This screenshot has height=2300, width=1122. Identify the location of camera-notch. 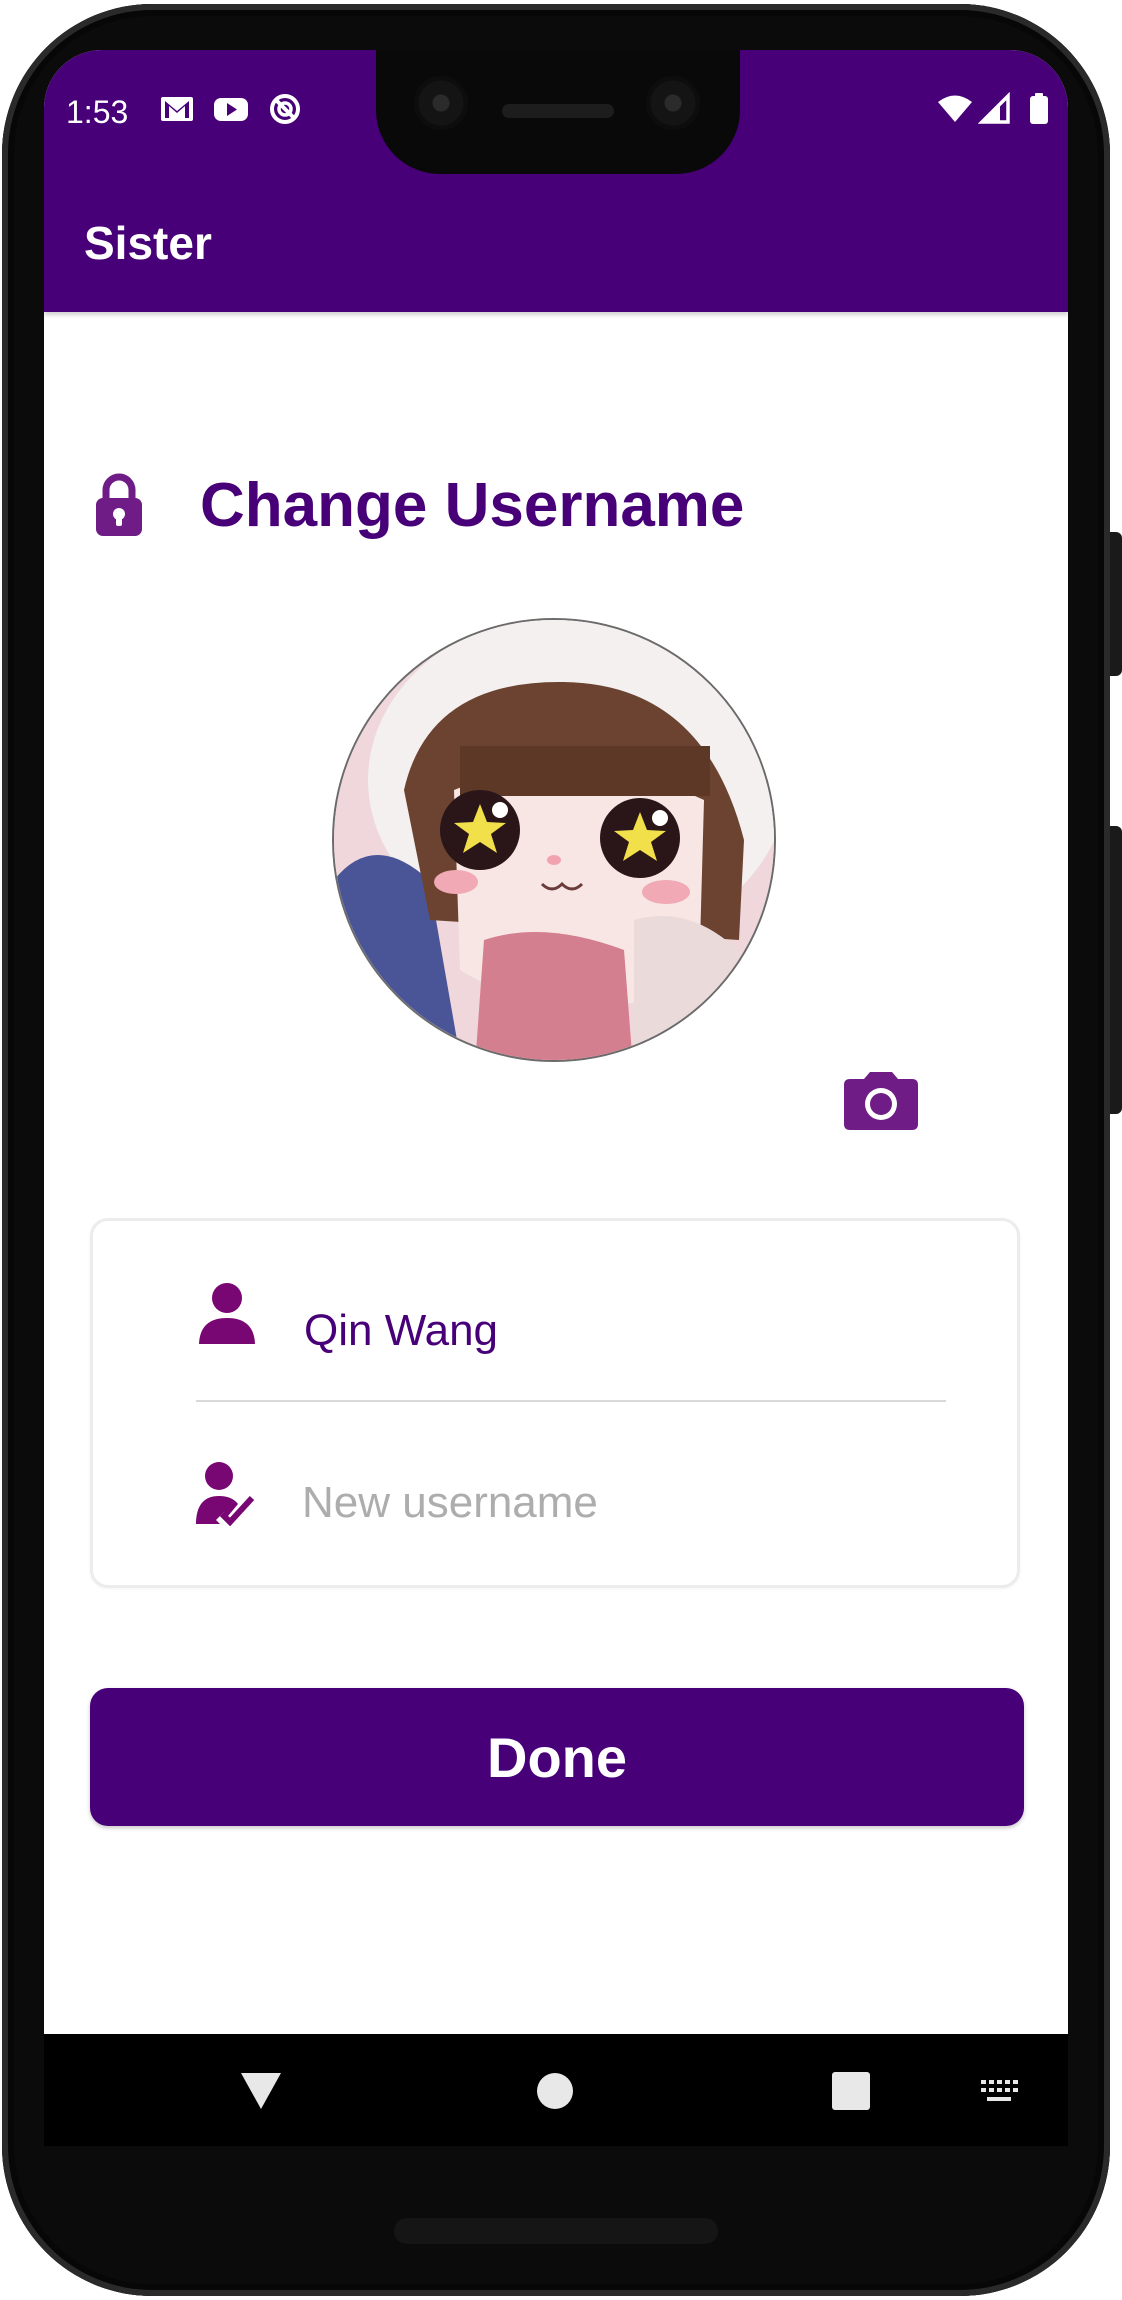
(558, 112).